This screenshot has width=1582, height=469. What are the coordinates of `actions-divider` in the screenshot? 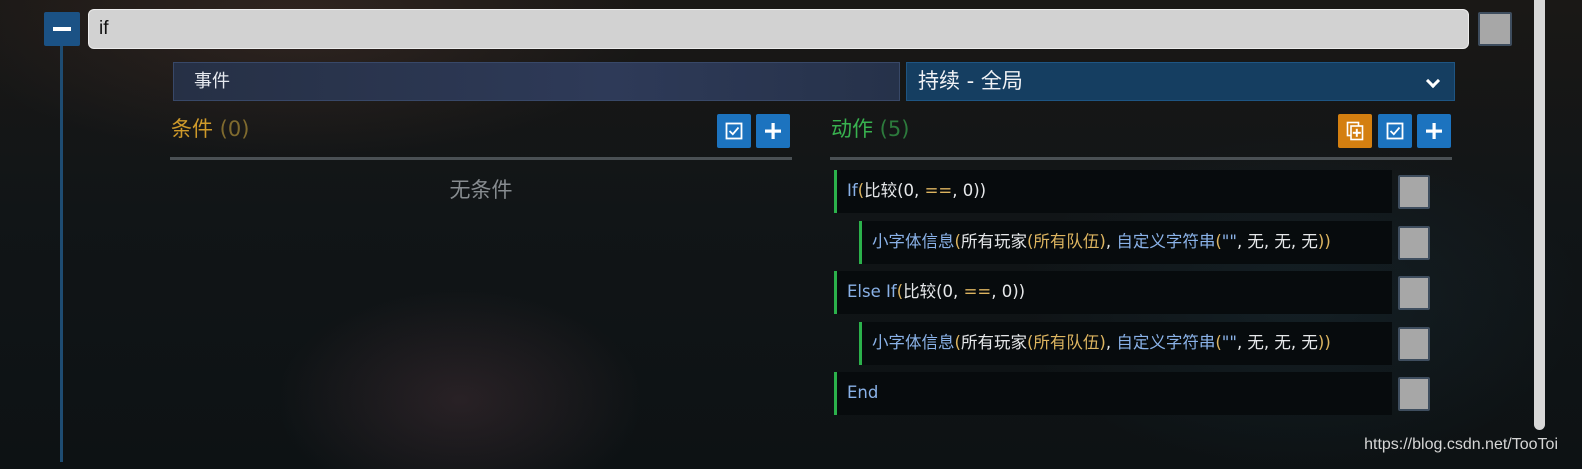 It's located at (1141, 158).